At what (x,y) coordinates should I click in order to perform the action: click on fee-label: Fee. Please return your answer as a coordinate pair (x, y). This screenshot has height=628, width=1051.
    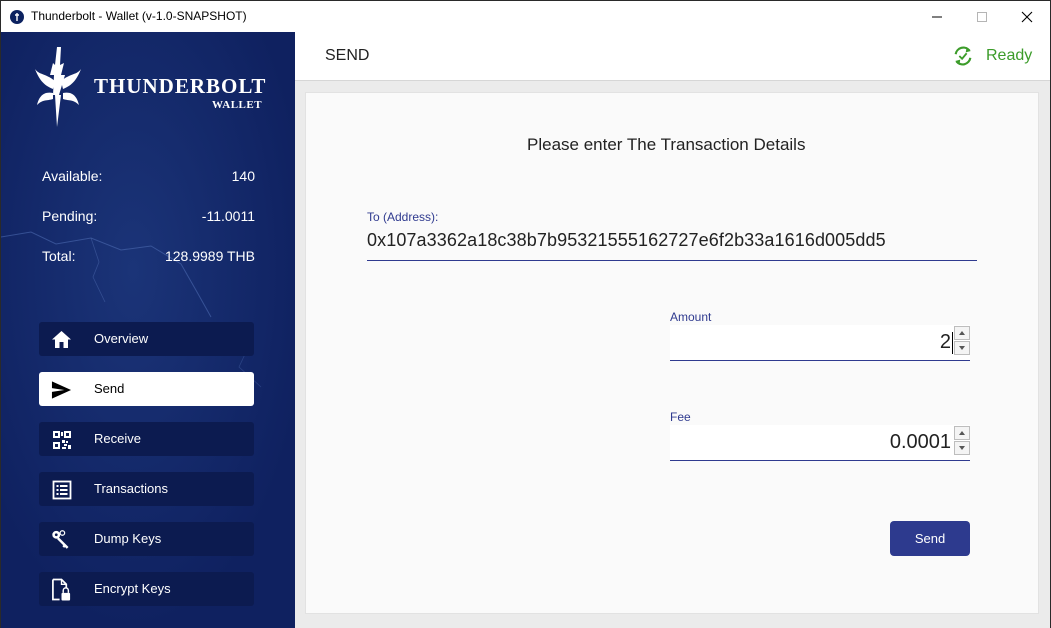
    Looking at the image, I should click on (680, 417).